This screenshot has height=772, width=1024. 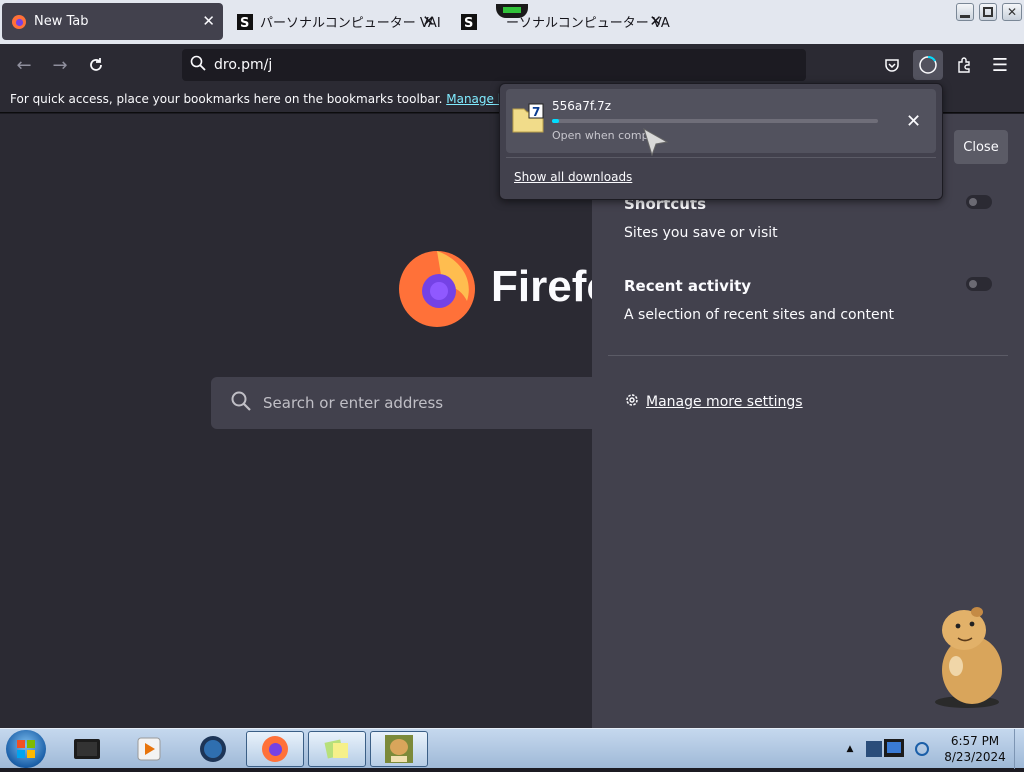 I want to click on cancel-download-icon: ✕, so click(x=913, y=121).